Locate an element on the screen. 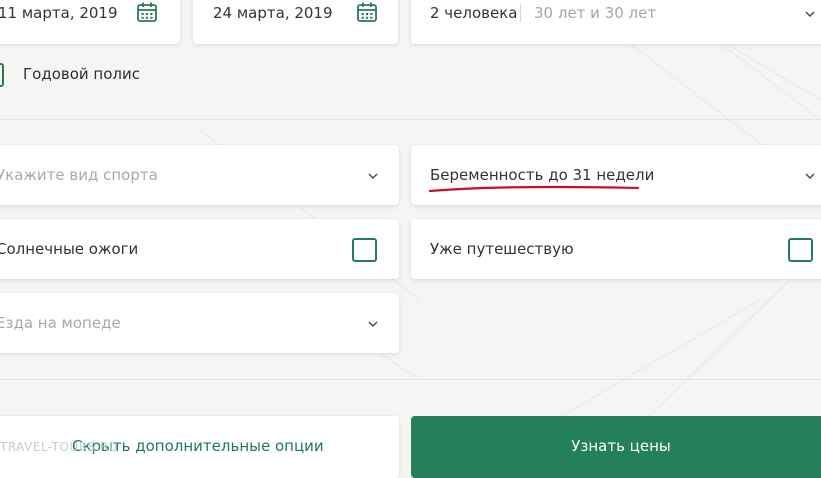 This screenshot has height=478, width=821. sunburn-label: Солнечные ожоги is located at coordinates (69, 249).